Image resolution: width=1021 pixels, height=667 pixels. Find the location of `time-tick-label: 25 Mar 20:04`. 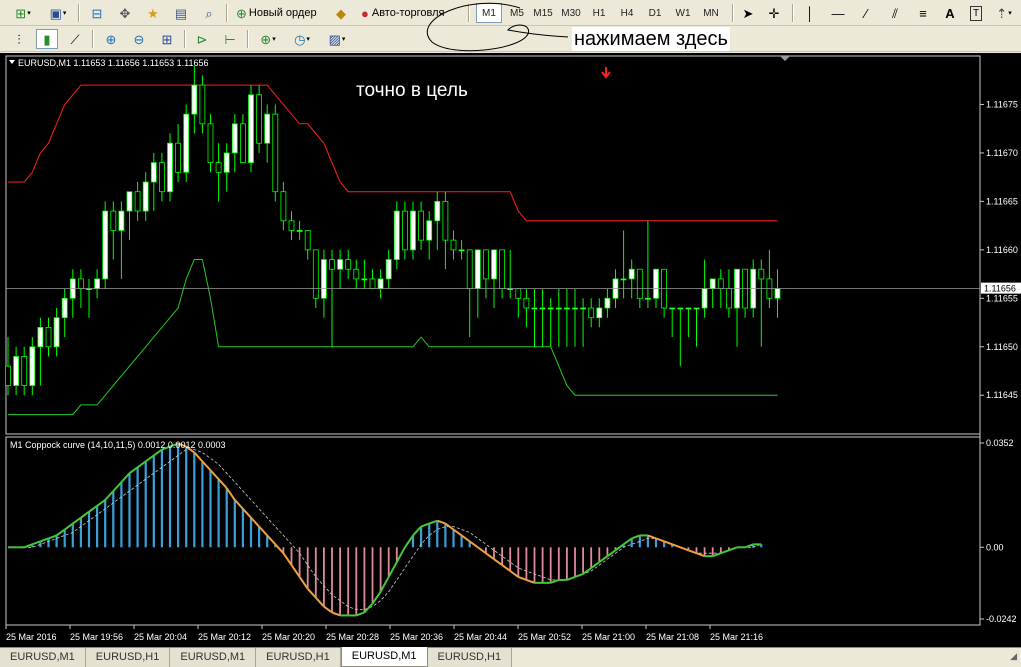

time-tick-label: 25 Mar 20:04 is located at coordinates (160, 637).